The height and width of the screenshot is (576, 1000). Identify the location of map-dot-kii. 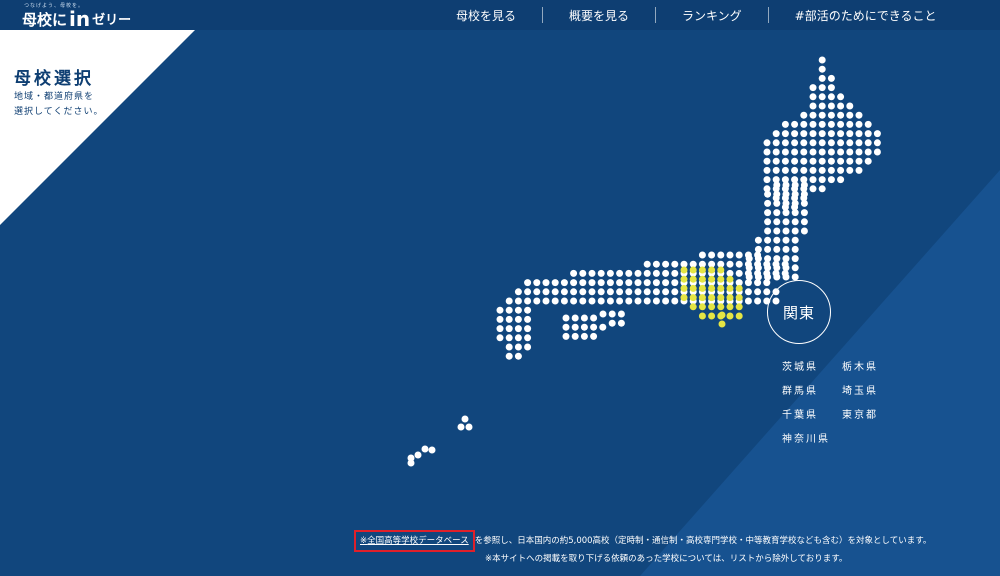
(621, 314).